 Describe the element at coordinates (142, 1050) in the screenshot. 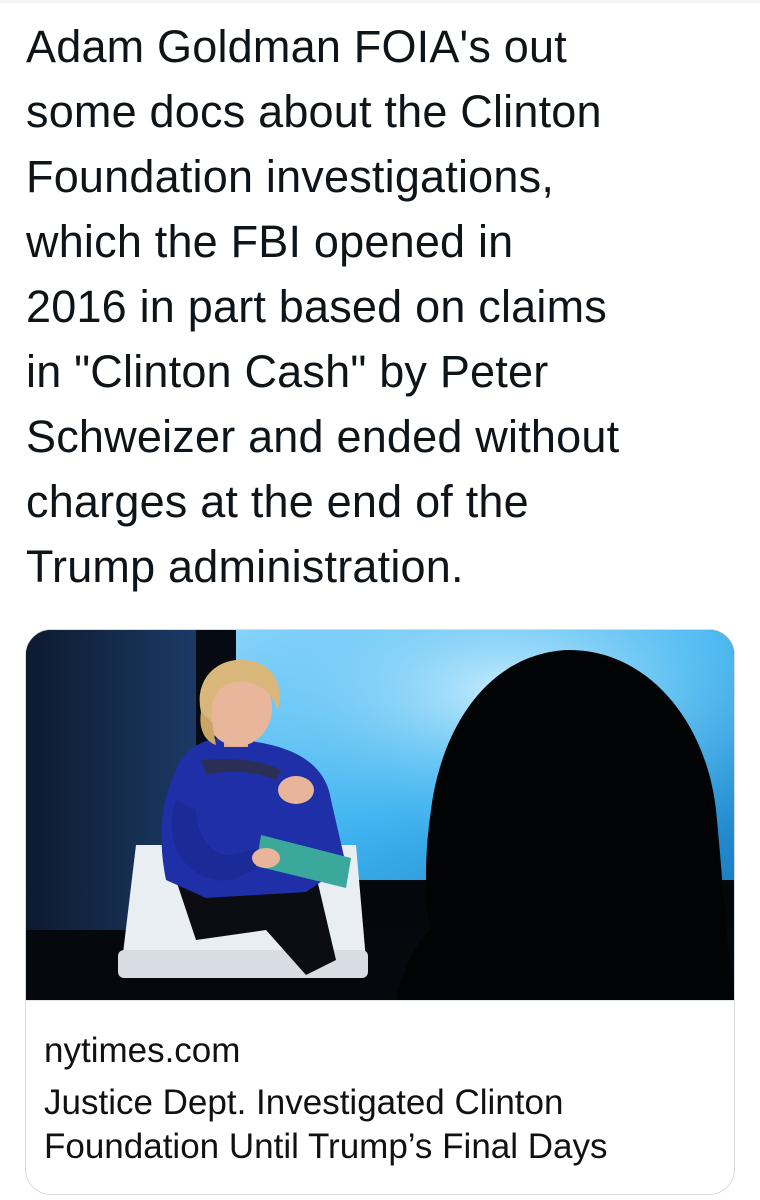

I see `link-domain: nytimes.com` at that location.